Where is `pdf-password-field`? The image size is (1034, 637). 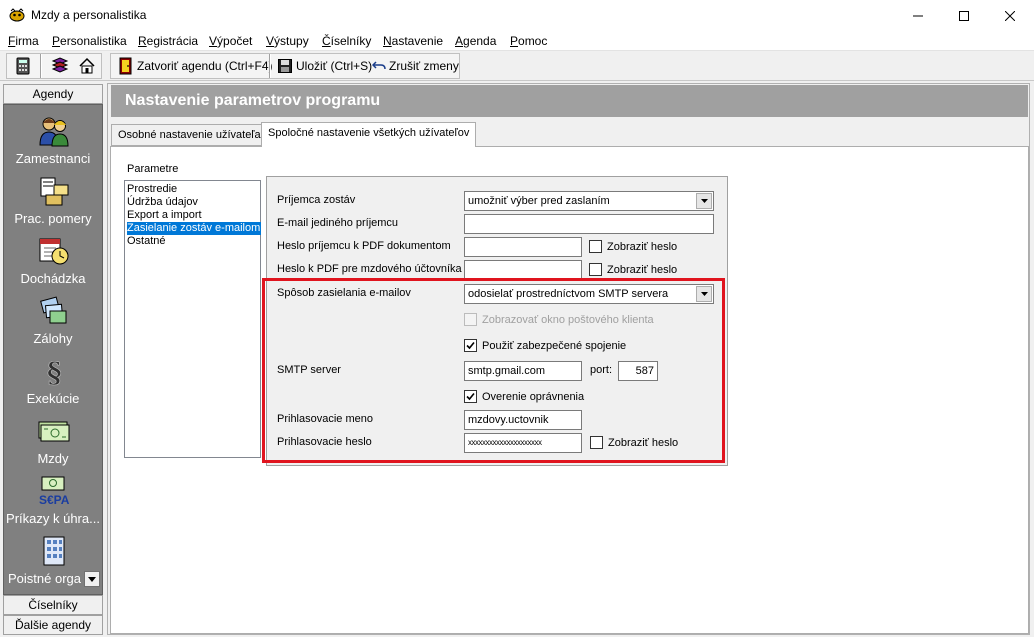 pdf-password-field is located at coordinates (523, 247).